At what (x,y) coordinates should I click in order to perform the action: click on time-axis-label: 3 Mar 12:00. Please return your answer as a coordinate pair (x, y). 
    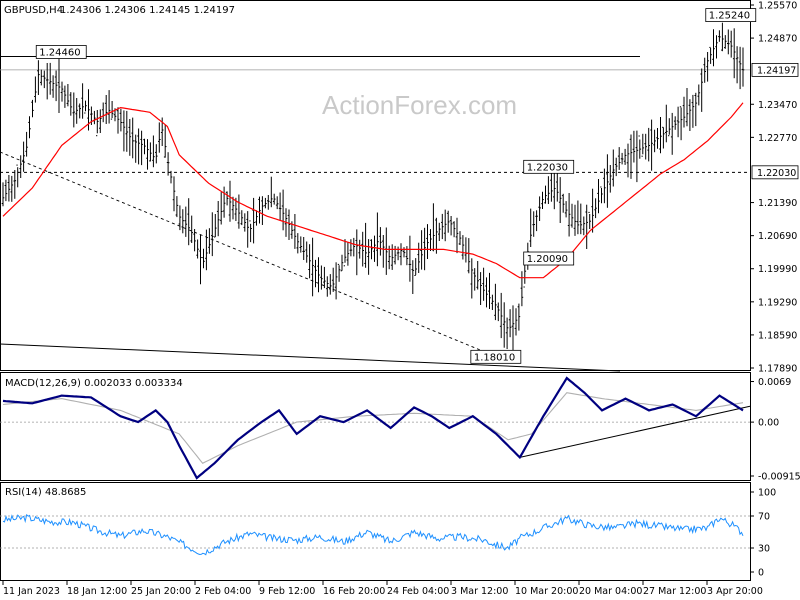
    Looking at the image, I should click on (479, 591).